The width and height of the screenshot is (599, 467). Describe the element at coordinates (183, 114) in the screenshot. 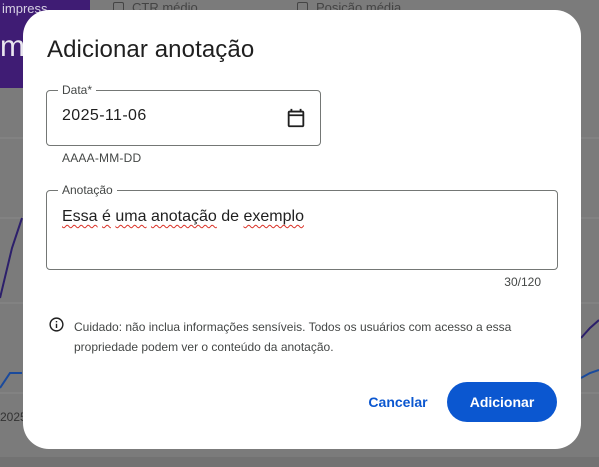

I see `date-field: Data* 2025-11-06` at that location.